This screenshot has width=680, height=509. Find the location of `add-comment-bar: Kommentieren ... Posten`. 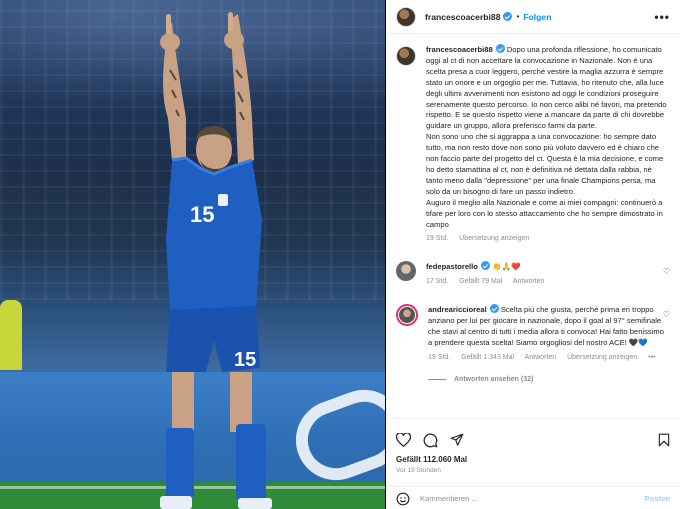

add-comment-bar: Kommentieren ... Posten is located at coordinates (533, 497).